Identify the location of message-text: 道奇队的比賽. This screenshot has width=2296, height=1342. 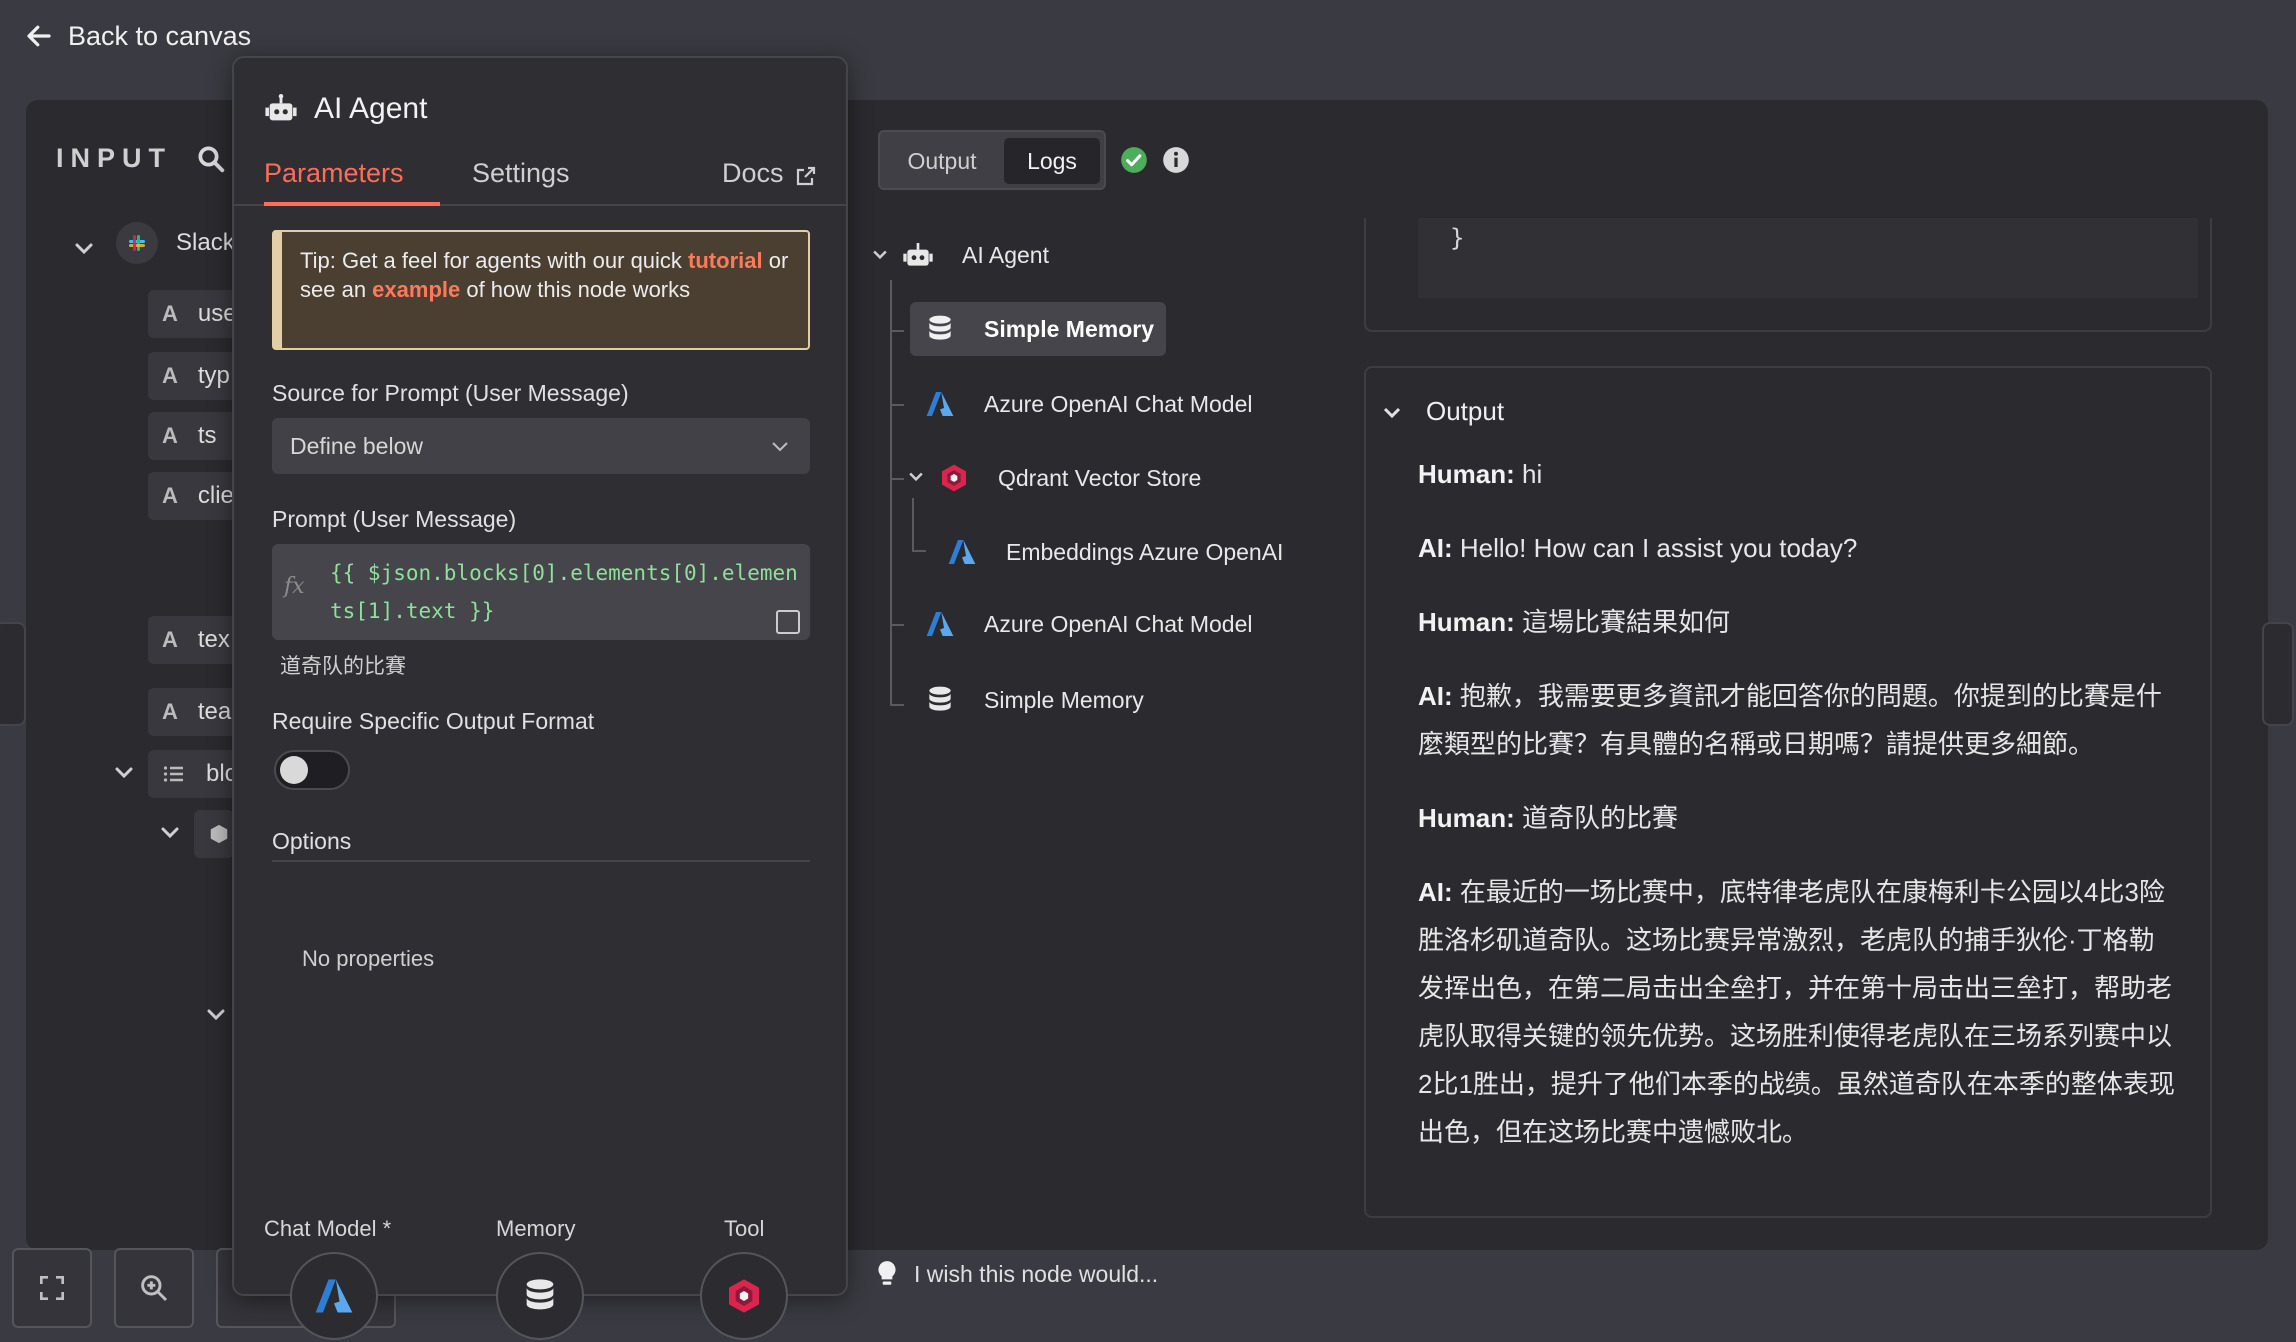
(1596, 818).